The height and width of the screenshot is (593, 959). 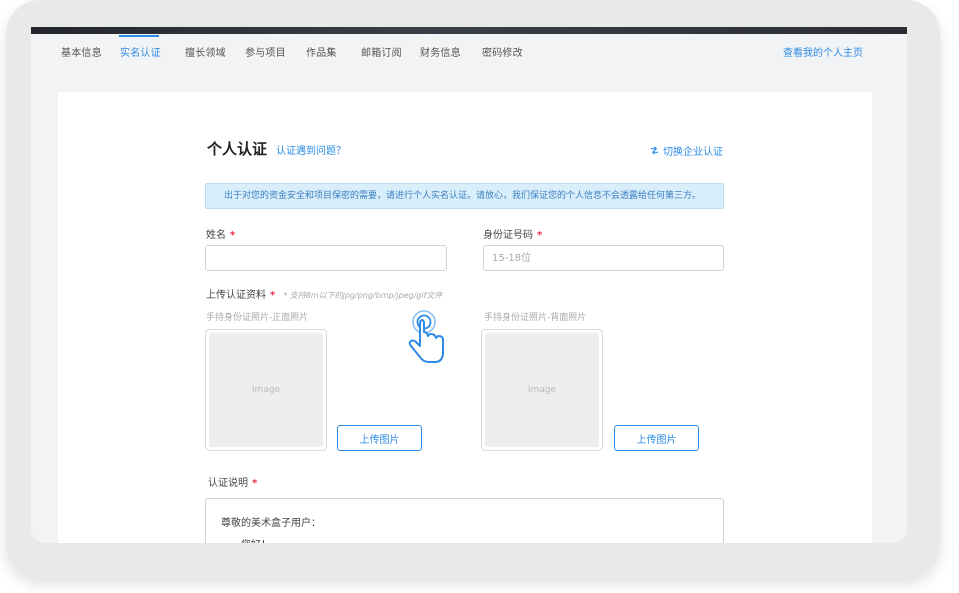 I want to click on front-photo-slot: Image, so click(x=266, y=390).